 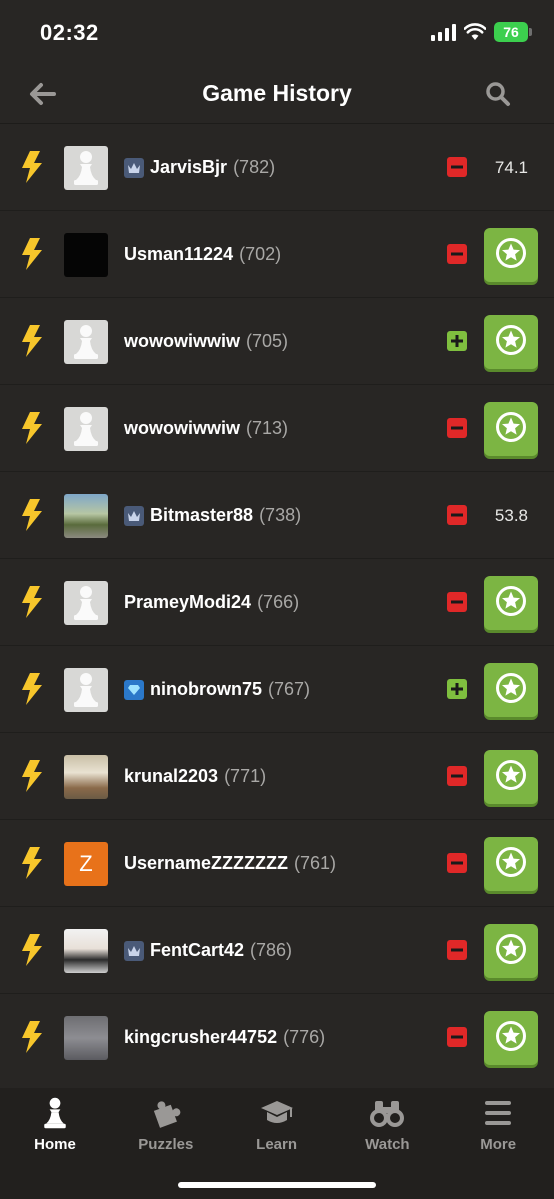 I want to click on player-info: FentCart42 (786), so click(x=208, y=950).